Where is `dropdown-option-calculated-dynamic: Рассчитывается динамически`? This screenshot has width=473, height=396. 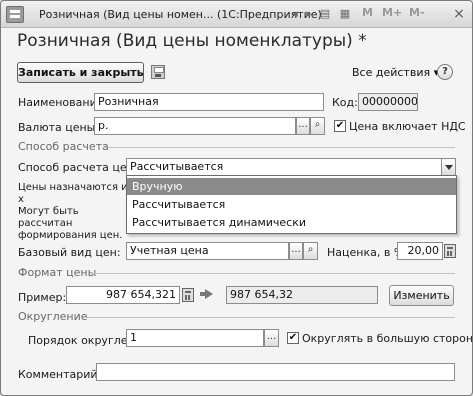 dropdown-option-calculated-dynamic: Рассчитывается динамически is located at coordinates (291, 222).